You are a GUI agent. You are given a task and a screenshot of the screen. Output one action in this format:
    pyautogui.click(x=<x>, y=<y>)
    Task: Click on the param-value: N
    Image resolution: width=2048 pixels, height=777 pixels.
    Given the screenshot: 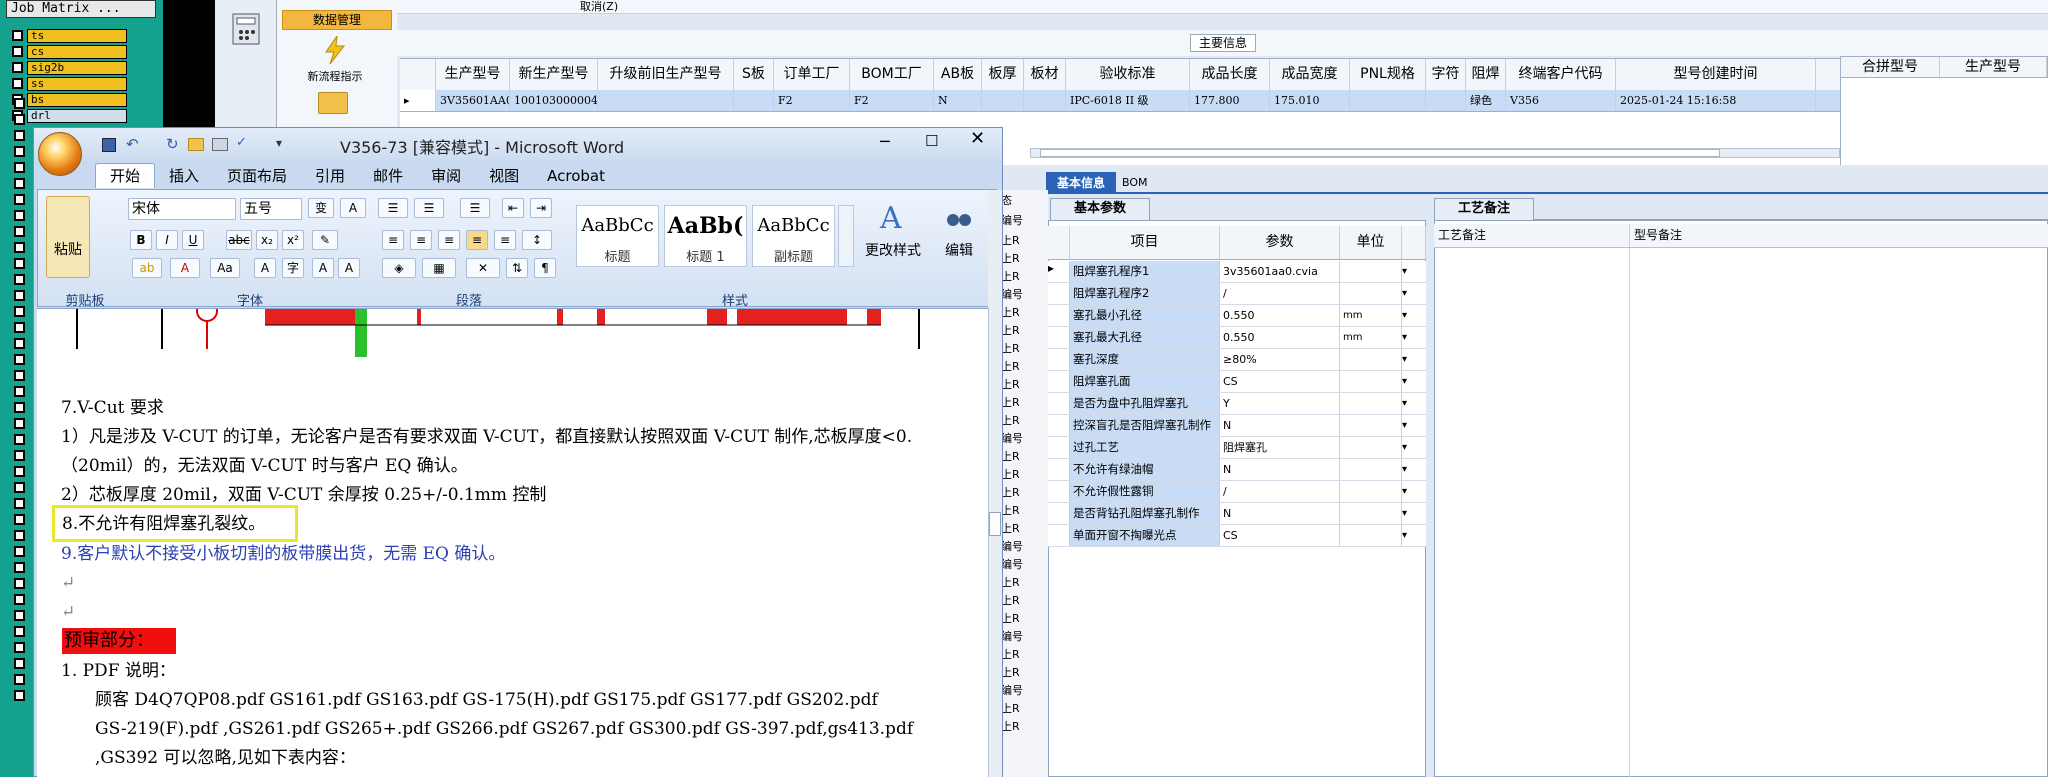 What is the action you would take?
    pyautogui.click(x=1280, y=469)
    